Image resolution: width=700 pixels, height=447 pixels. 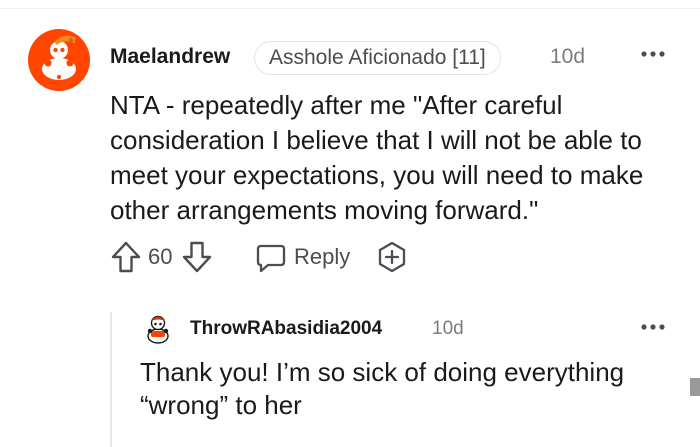 I want to click on user-flair-badge: Asshole Aficionado [11], so click(x=377, y=58).